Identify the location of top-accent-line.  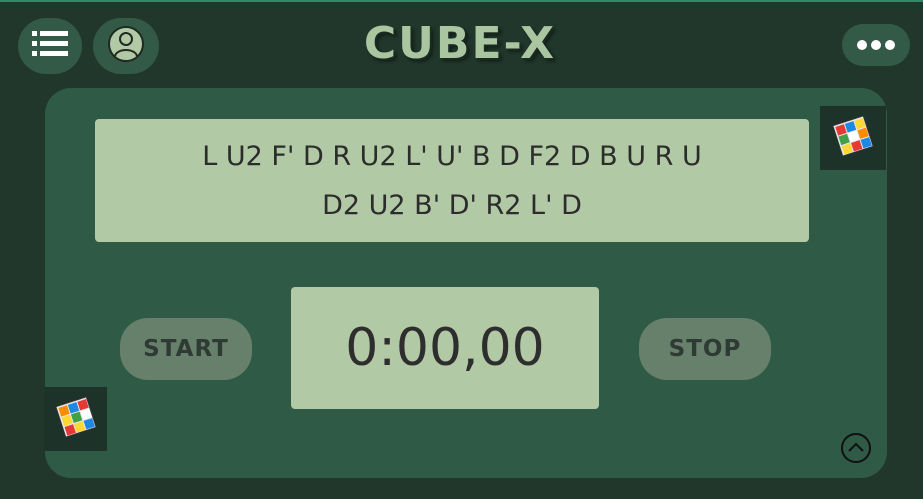
(461, 1).